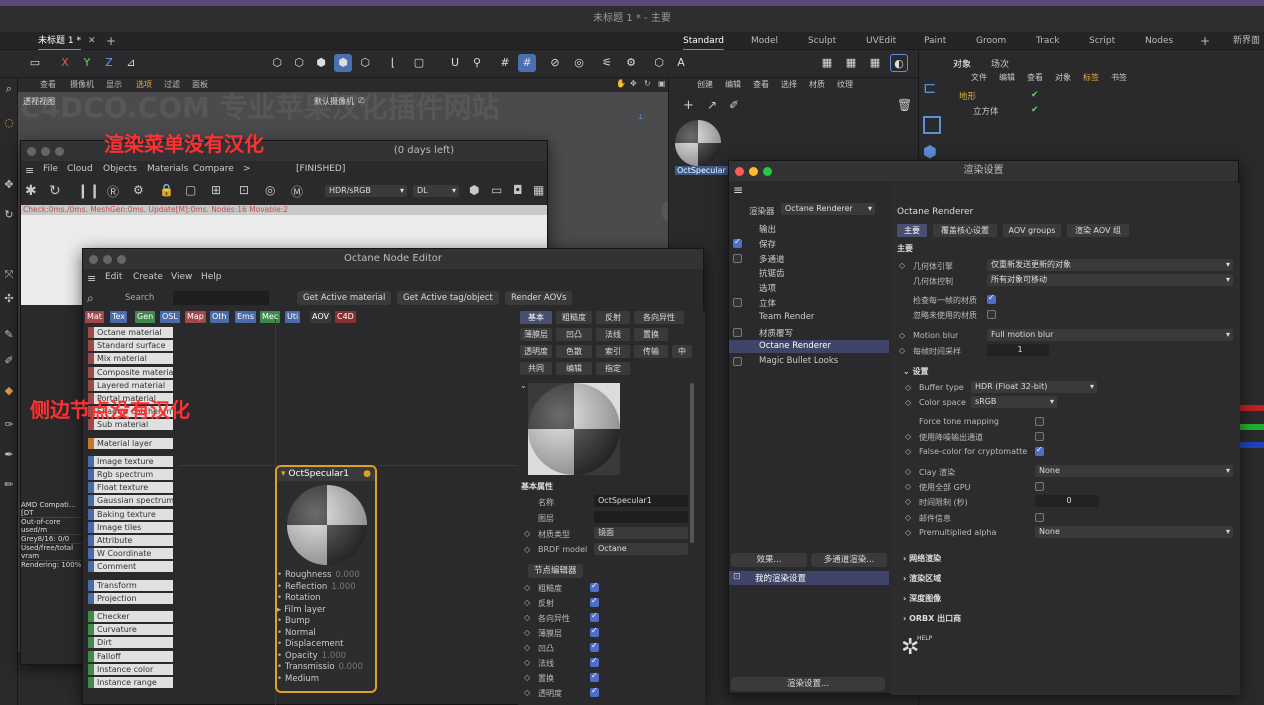 The image size is (1264, 705). What do you see at coordinates (113, 277) in the screenshot?
I see `ne-menu-edit: Edit` at bounding box center [113, 277].